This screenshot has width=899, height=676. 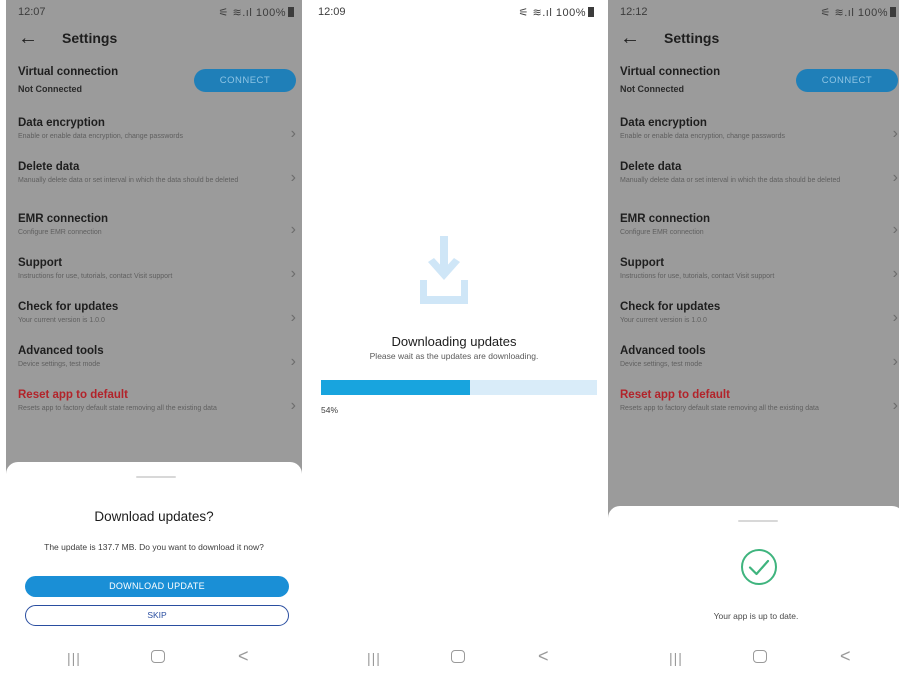 I want to click on up-to-date-message: Your app is up to date., so click(x=756, y=616).